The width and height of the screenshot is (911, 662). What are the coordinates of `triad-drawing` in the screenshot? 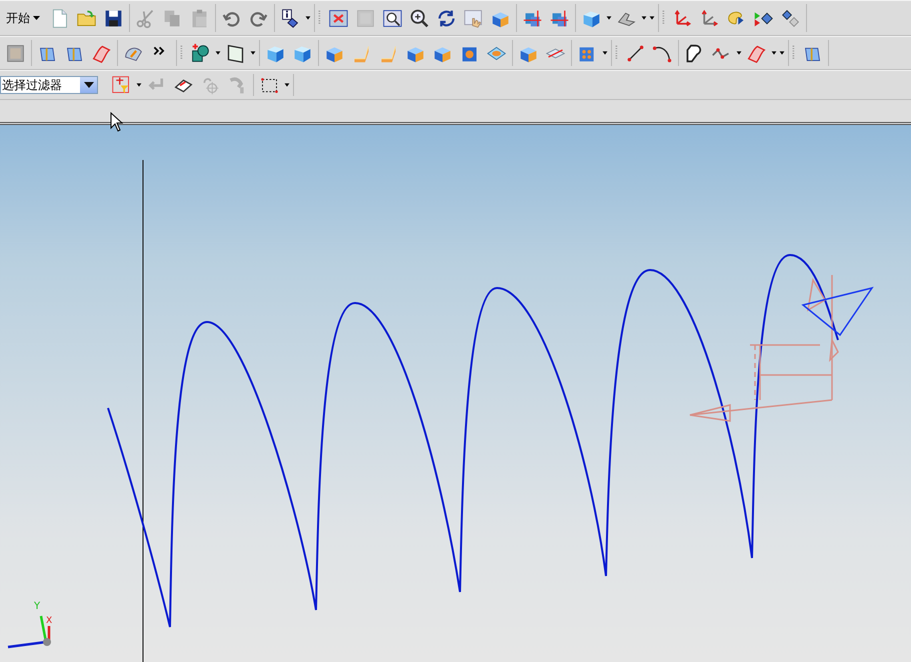 It's located at (29, 632).